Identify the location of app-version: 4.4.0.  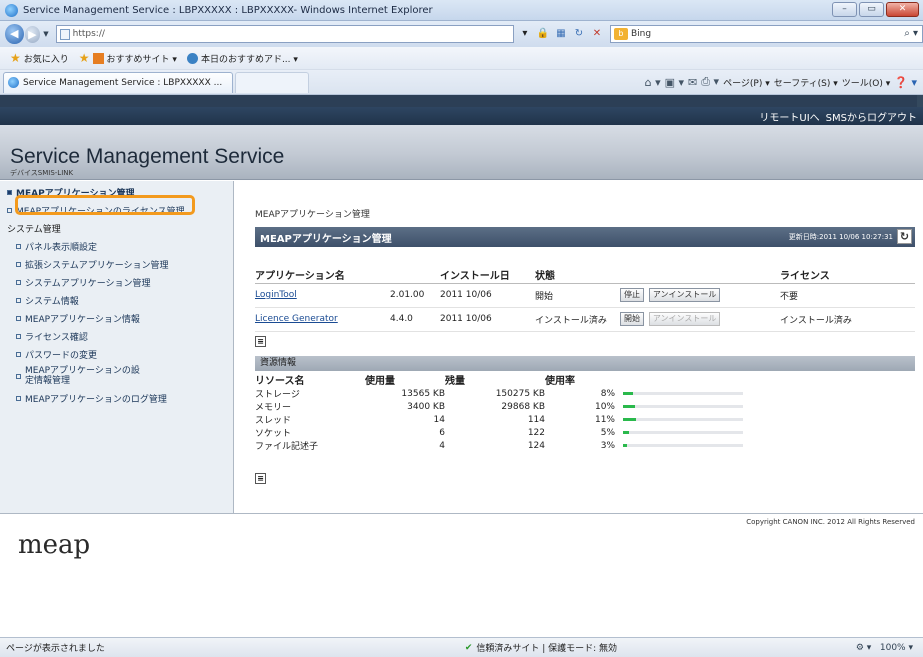
(415, 319).